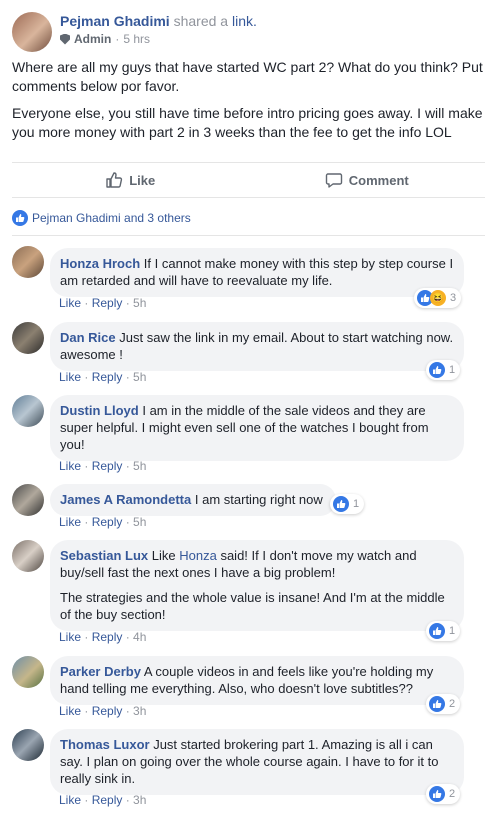 The height and width of the screenshot is (816, 497). Describe the element at coordinates (100, 671) in the screenshot. I see `commenter-name: Parker Derby` at that location.